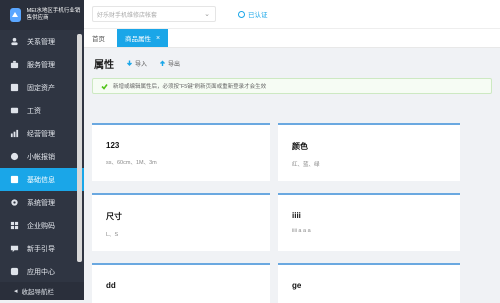 The image size is (500, 303). What do you see at coordinates (16, 291) in the screenshot?
I see `chevron-left-icon: ◂` at bounding box center [16, 291].